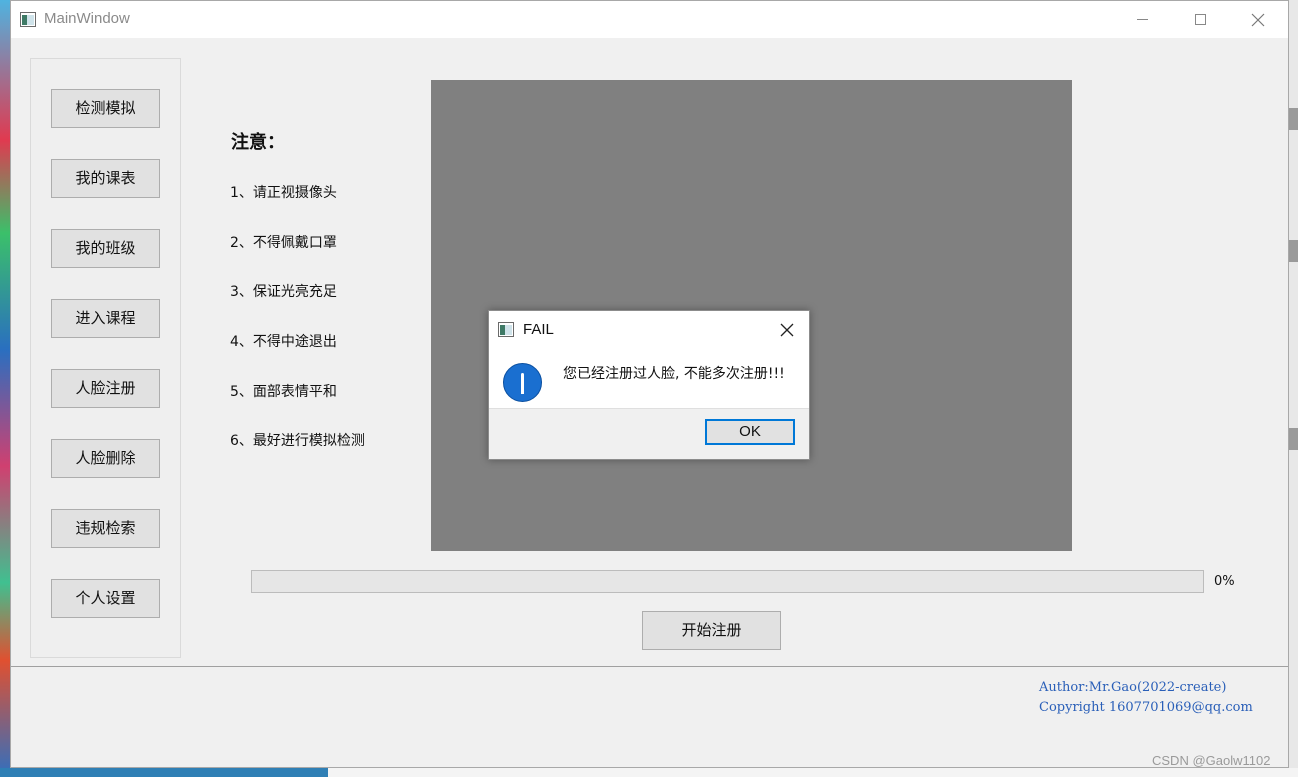 This screenshot has height=777, width=1298. I want to click on title-bar: MainWindow, so click(649, 19).